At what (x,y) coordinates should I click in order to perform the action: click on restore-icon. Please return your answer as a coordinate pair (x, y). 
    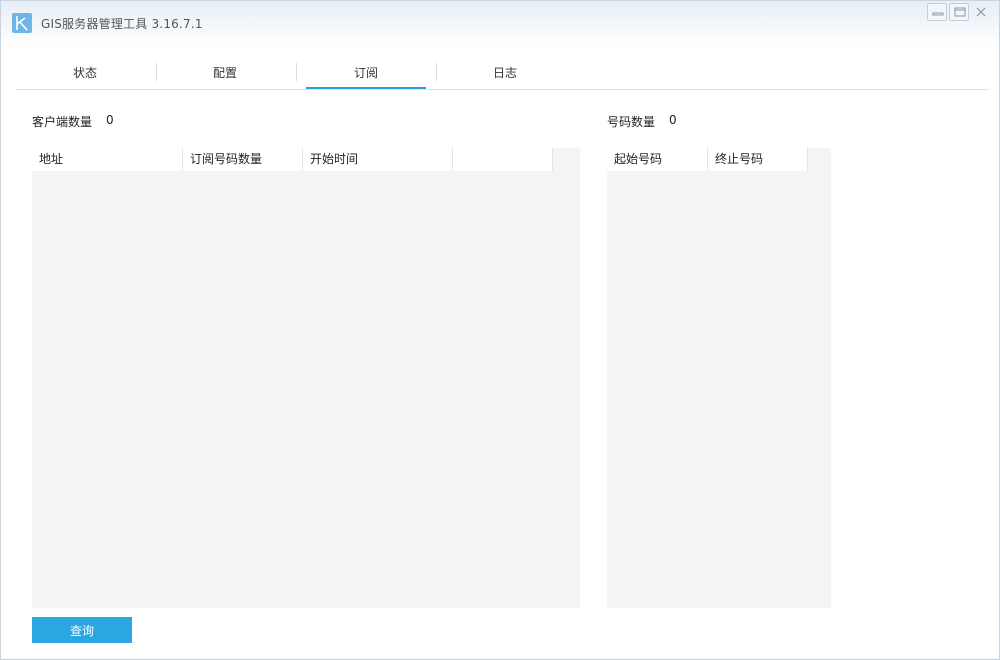
    Looking at the image, I should click on (959, 12).